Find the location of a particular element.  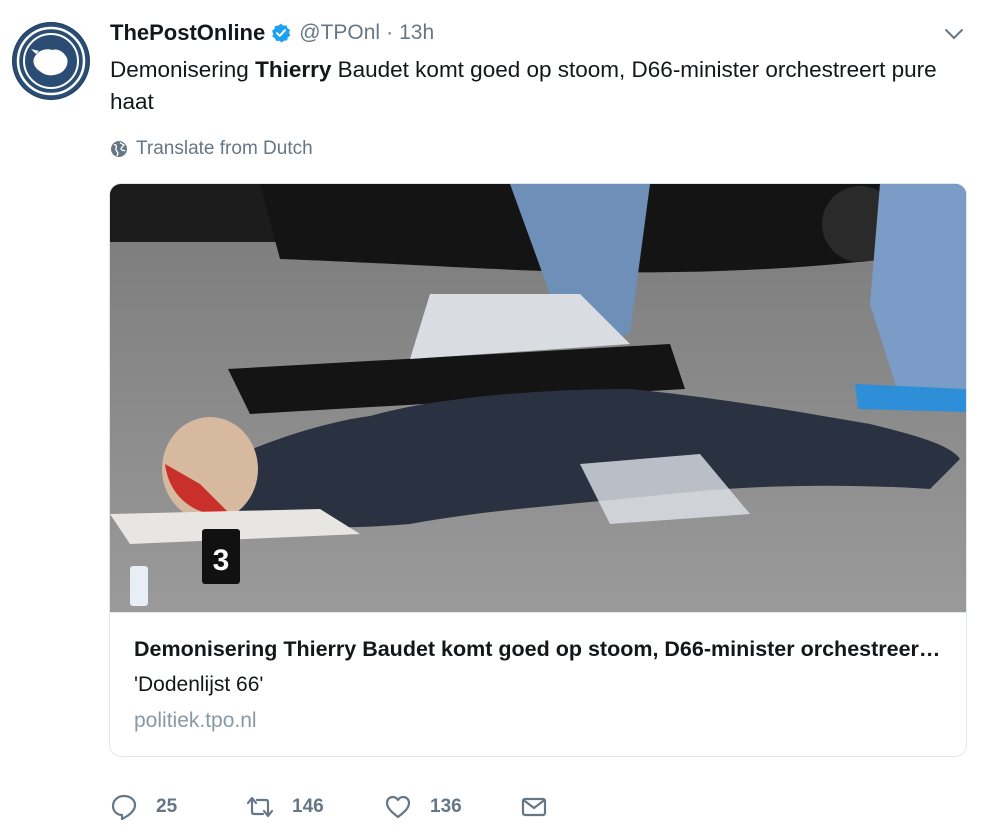

handle: @TPOnl is located at coordinates (339, 33).